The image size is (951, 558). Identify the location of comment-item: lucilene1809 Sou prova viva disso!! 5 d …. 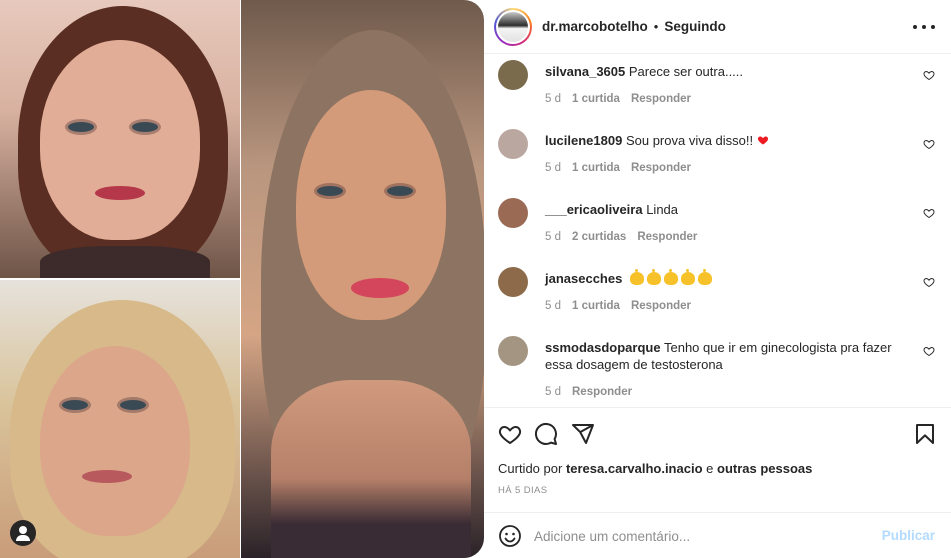
(720, 157).